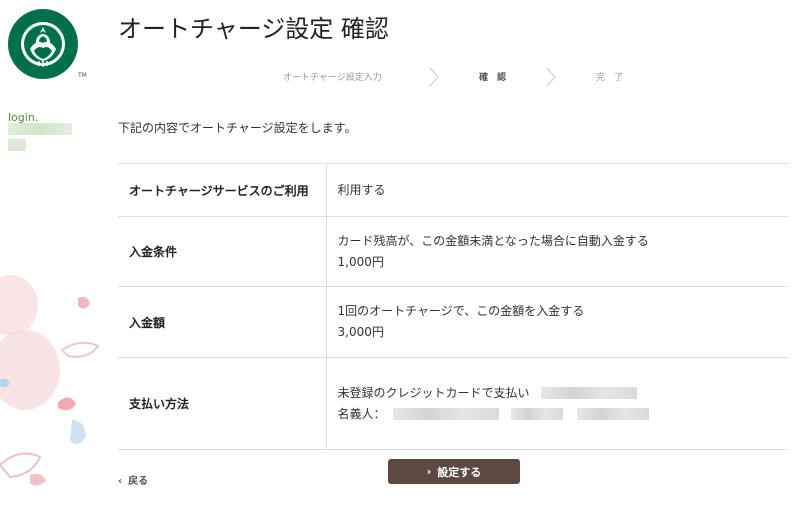  What do you see at coordinates (82, 75) in the screenshot?
I see `trademark-mark: TM` at bounding box center [82, 75].